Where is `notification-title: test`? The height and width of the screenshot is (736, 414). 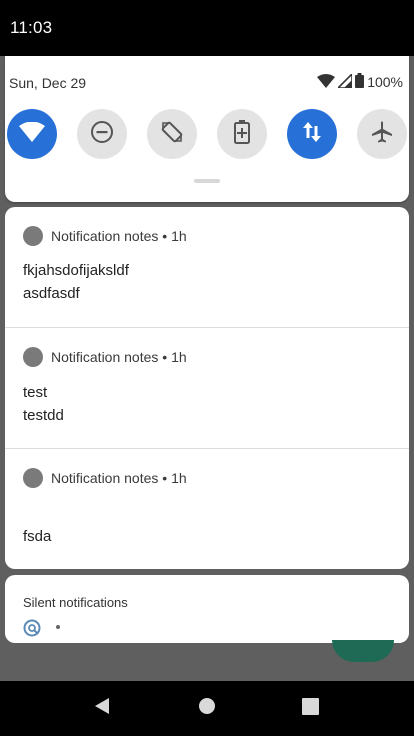 notification-title: test is located at coordinates (35, 392).